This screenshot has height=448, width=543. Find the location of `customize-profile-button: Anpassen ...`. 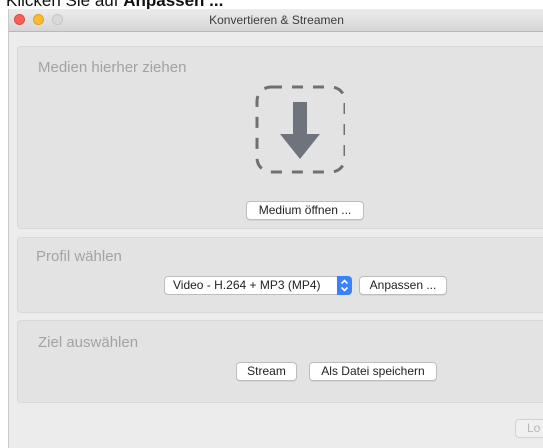

customize-profile-button: Anpassen ... is located at coordinates (403, 285).